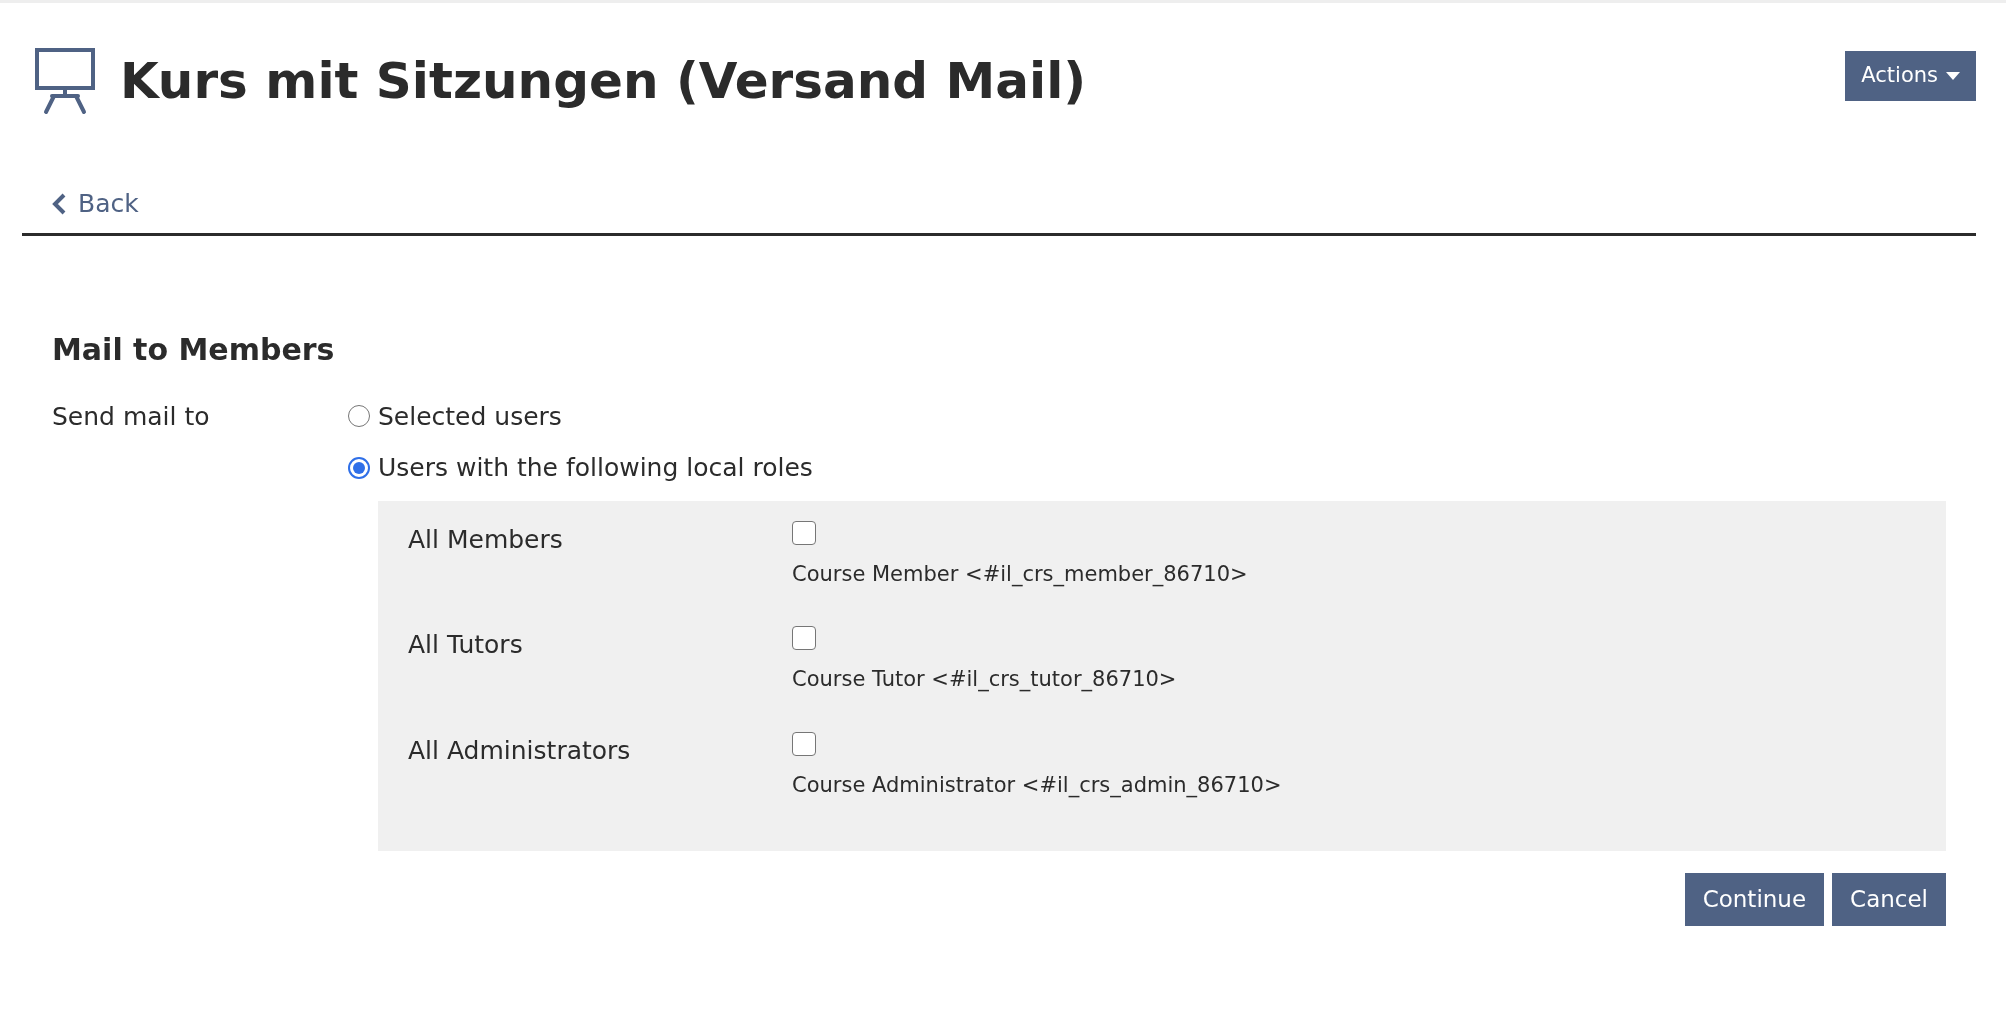 The image size is (2006, 1030). What do you see at coordinates (470, 416) in the screenshot?
I see `option-label: Selected users` at bounding box center [470, 416].